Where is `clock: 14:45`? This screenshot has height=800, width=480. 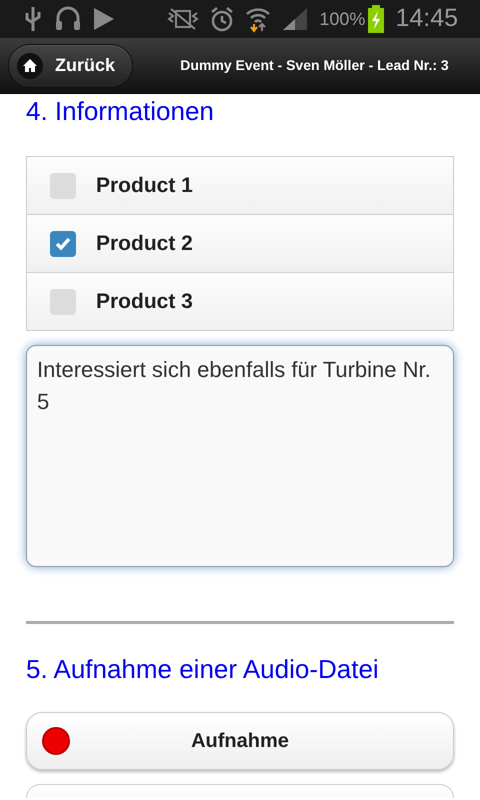 clock: 14:45 is located at coordinates (426, 18).